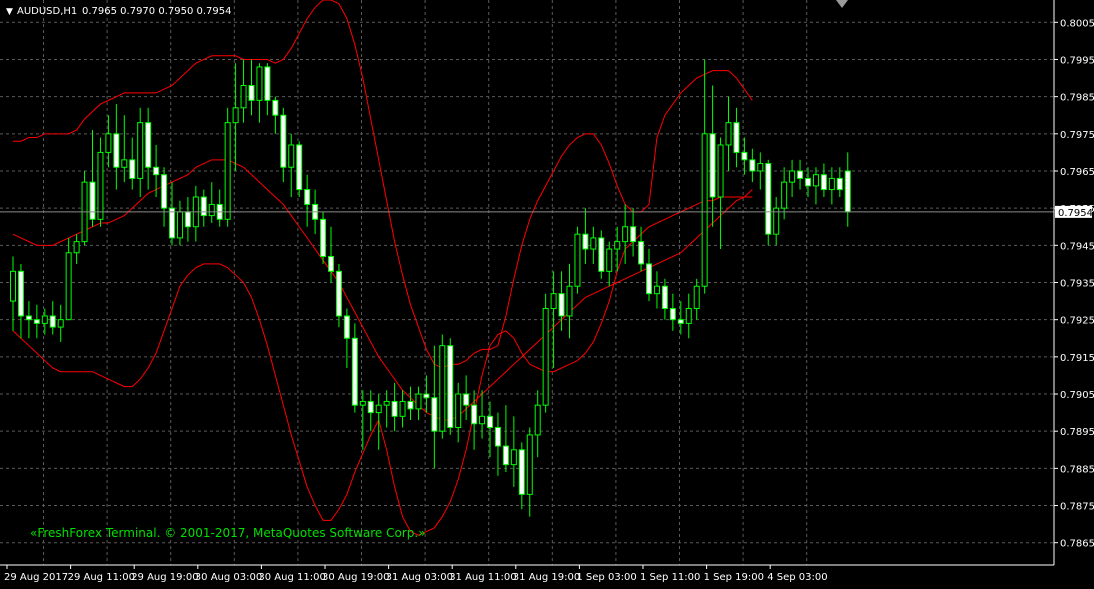  I want to click on chart-ohlc: 0.7965 0.7970 0.7950 0.7954, so click(157, 11).